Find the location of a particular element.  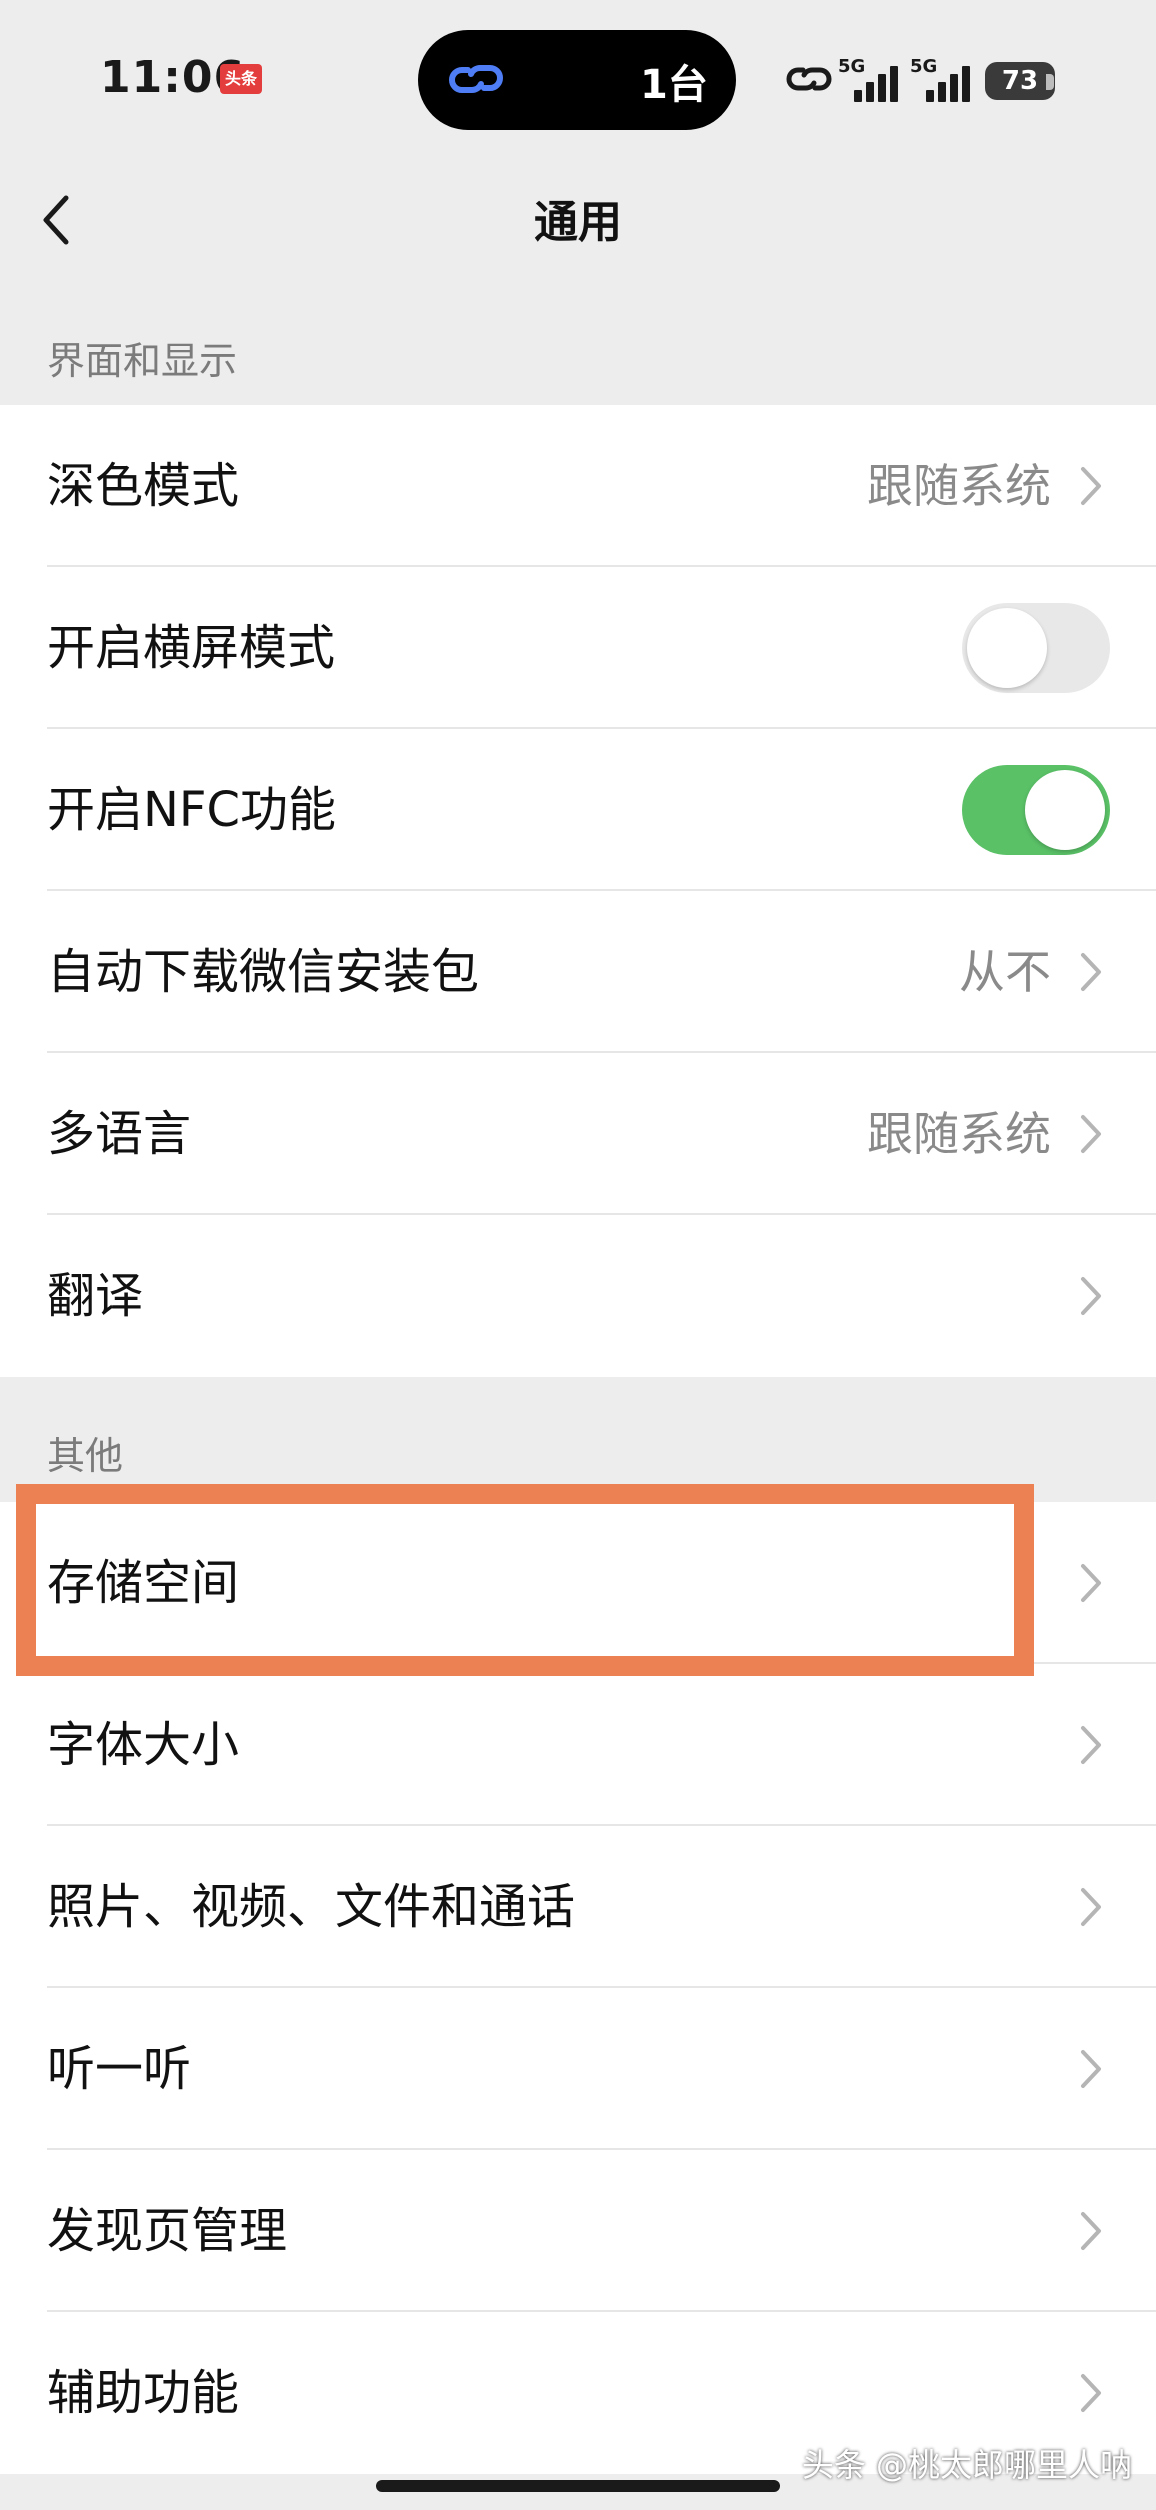

battery-icon: 73 is located at coordinates (1020, 81).